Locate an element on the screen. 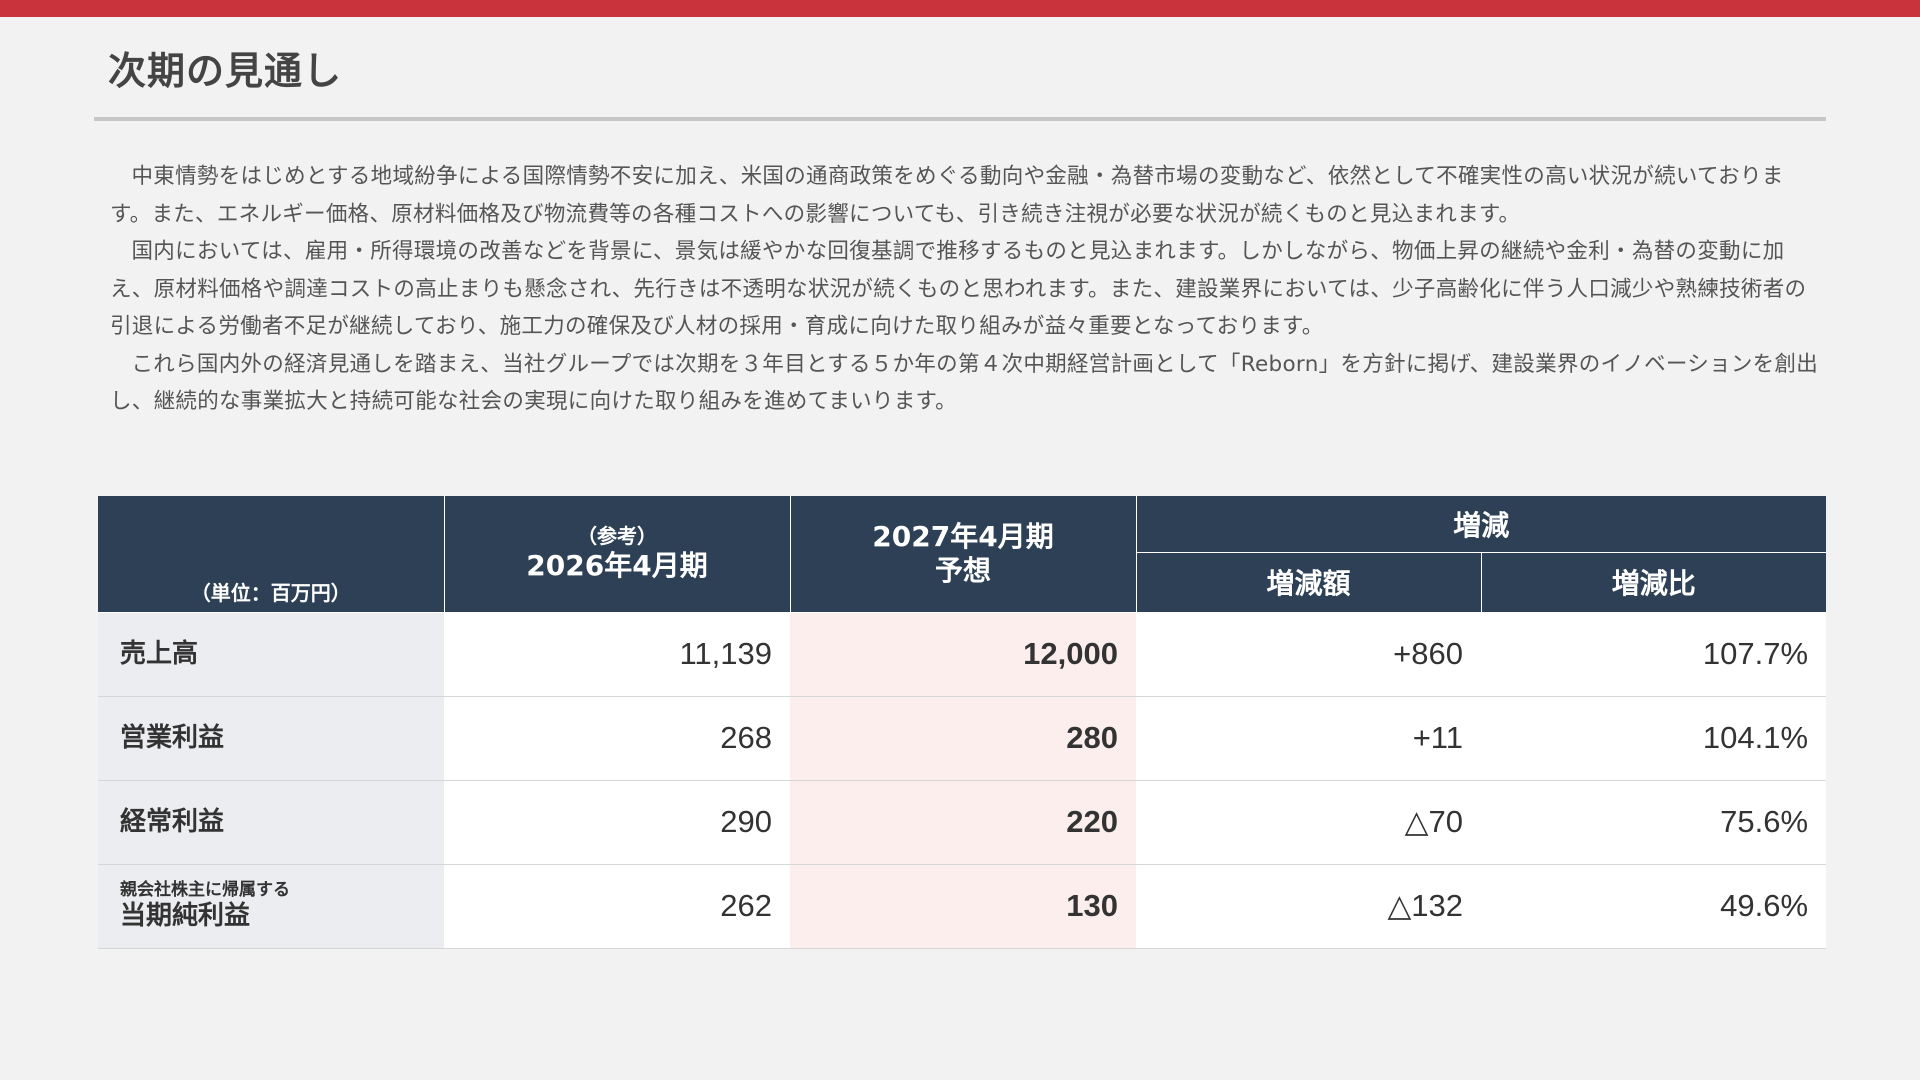 The height and width of the screenshot is (1080, 1920). table-header-row-top: （単位：百万円） （参考） 2026年4月期 2027年4月期 予想 増減 is located at coordinates (962, 554).